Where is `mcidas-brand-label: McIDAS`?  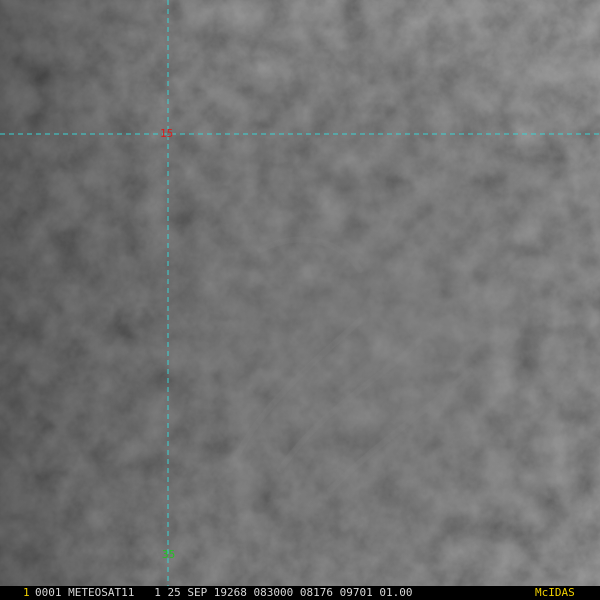 mcidas-brand-label: McIDAS is located at coordinates (555, 592).